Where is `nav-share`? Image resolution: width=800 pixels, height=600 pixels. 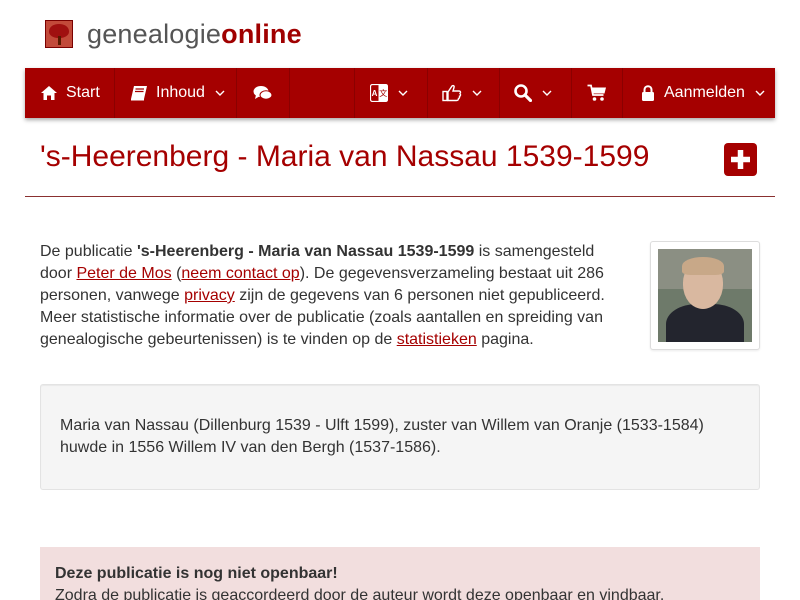
nav-share is located at coordinates (464, 93).